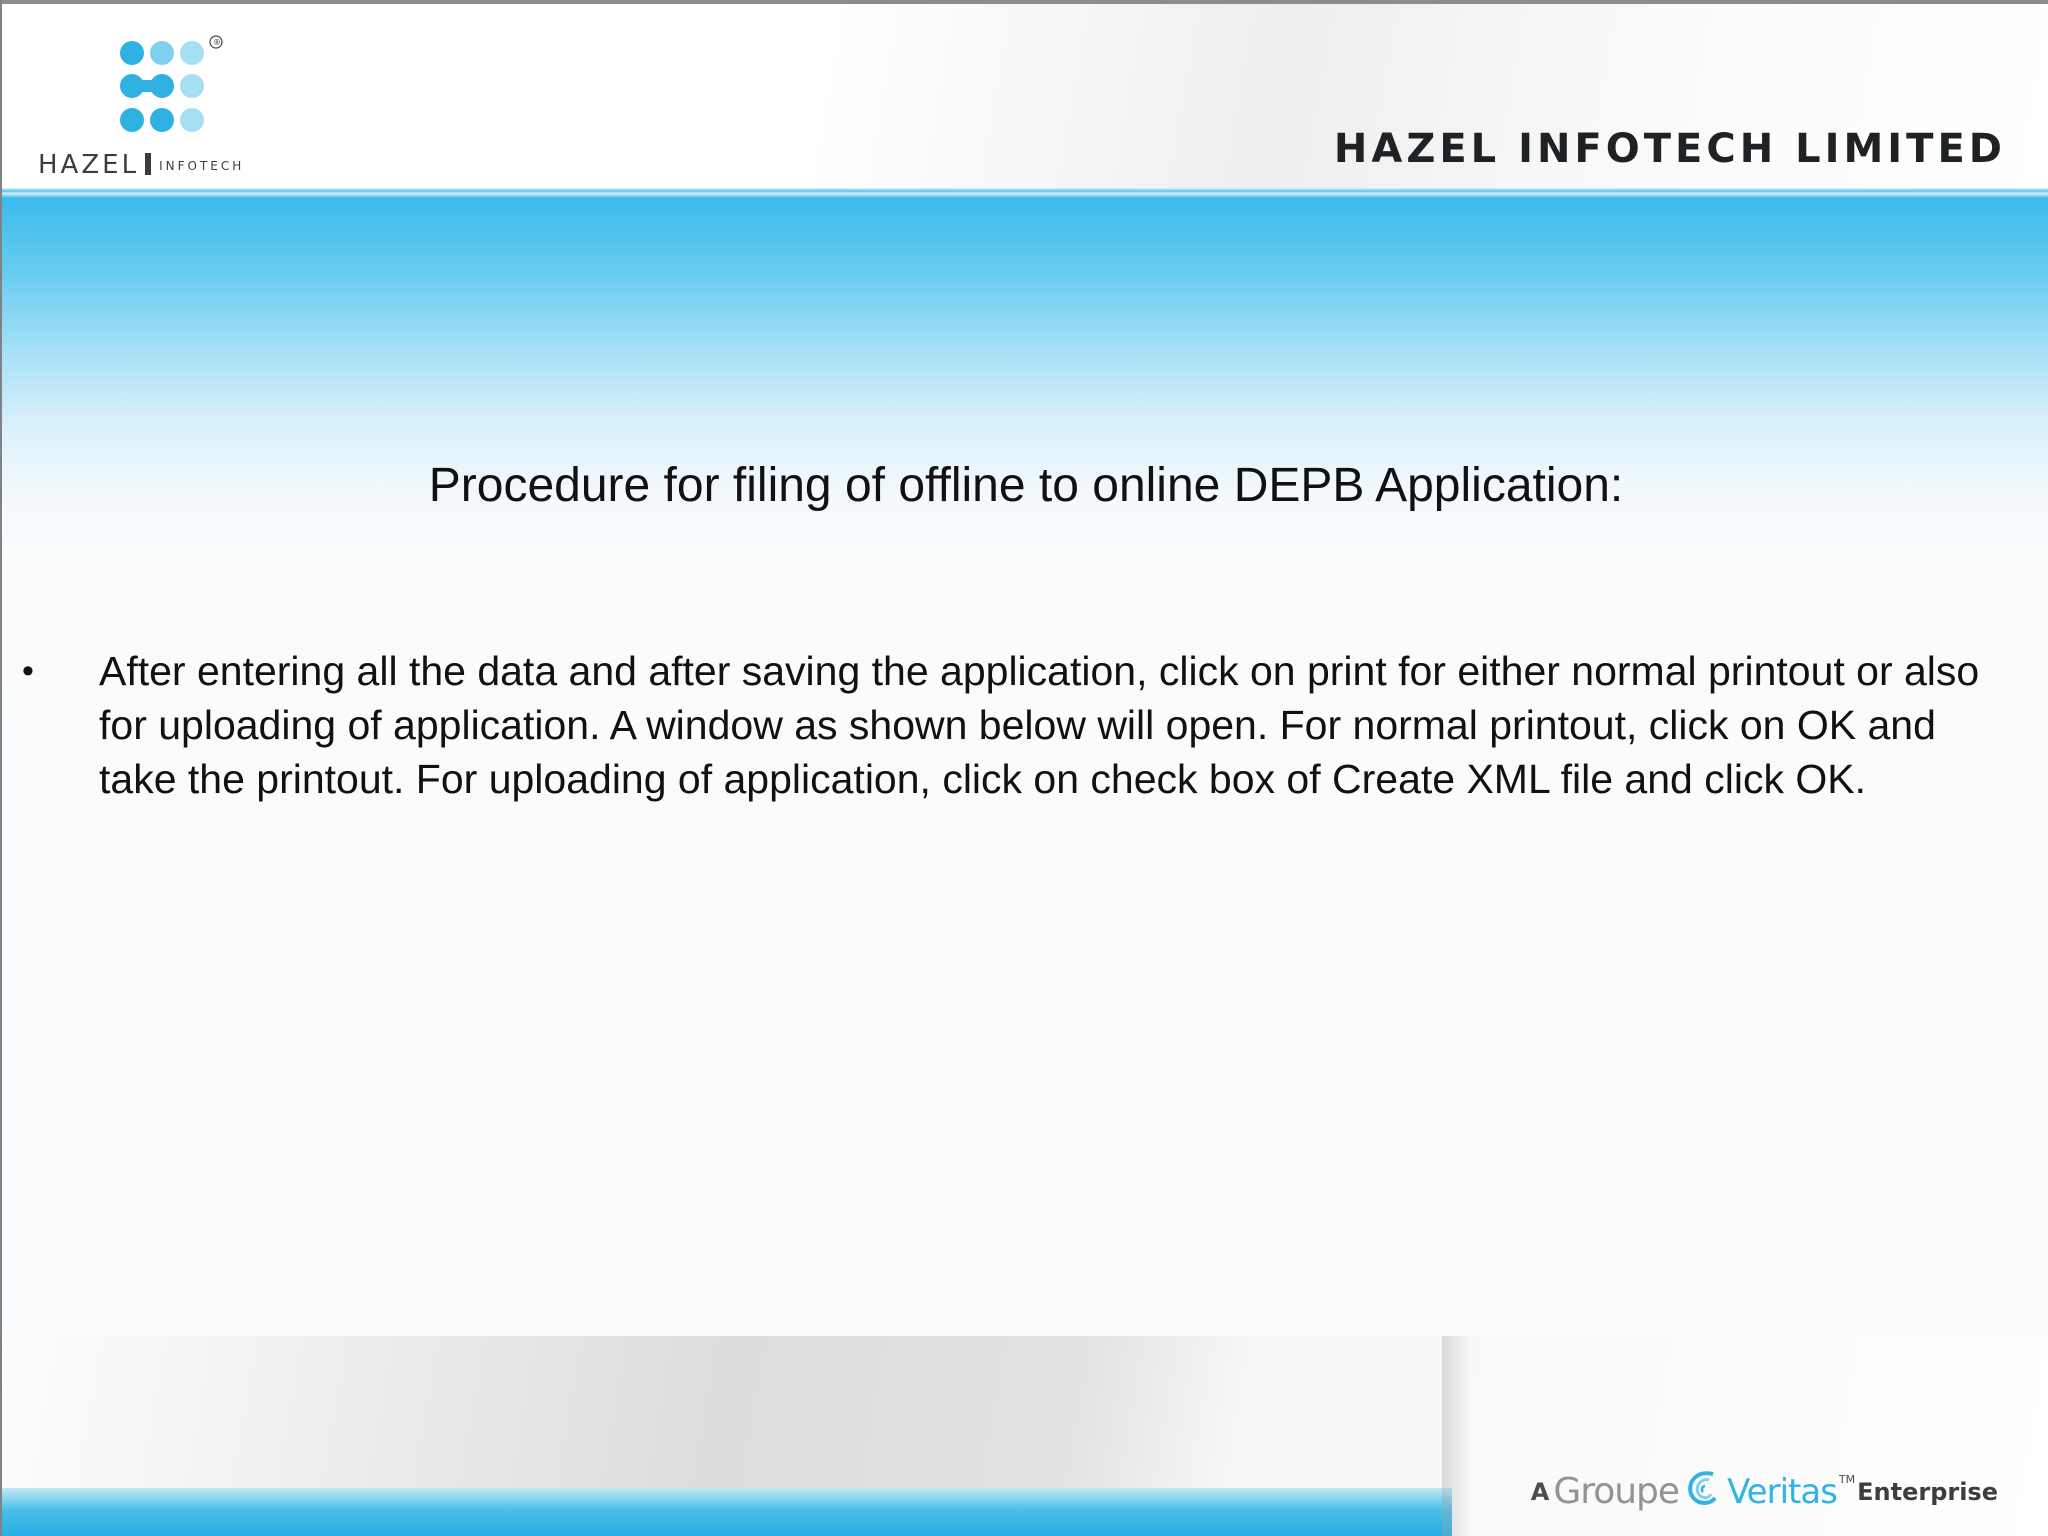 The image size is (2048, 1536). I want to click on logo-name: HAZEL, so click(89, 165).